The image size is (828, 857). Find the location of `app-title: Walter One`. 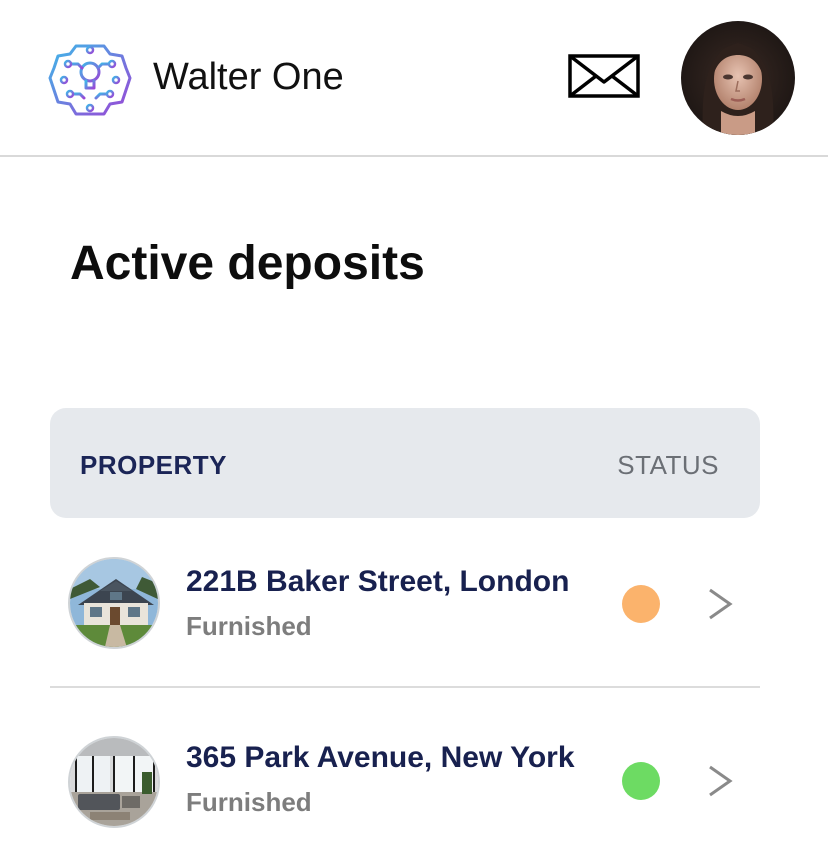

app-title: Walter One is located at coordinates (248, 77).